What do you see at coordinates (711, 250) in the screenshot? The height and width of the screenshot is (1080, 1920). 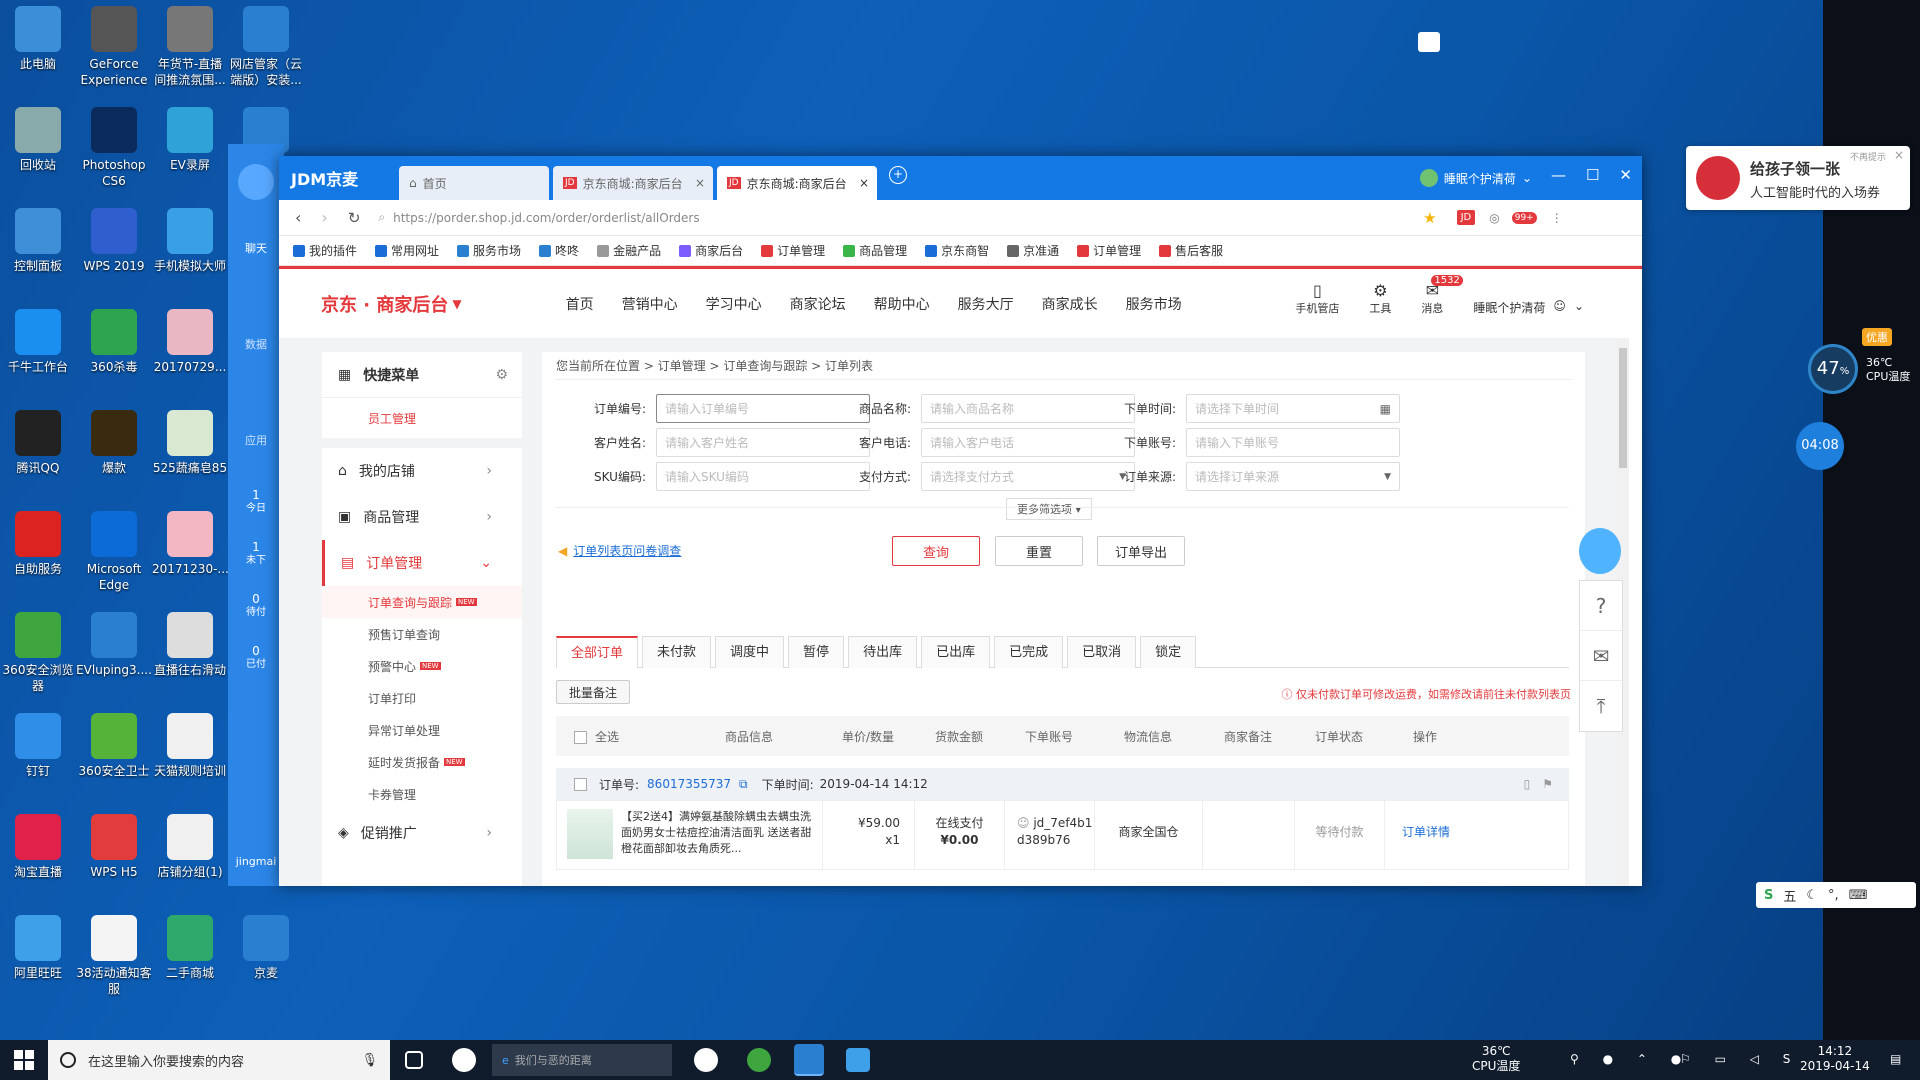 I see `bookmark-item: 商家后台` at bounding box center [711, 250].